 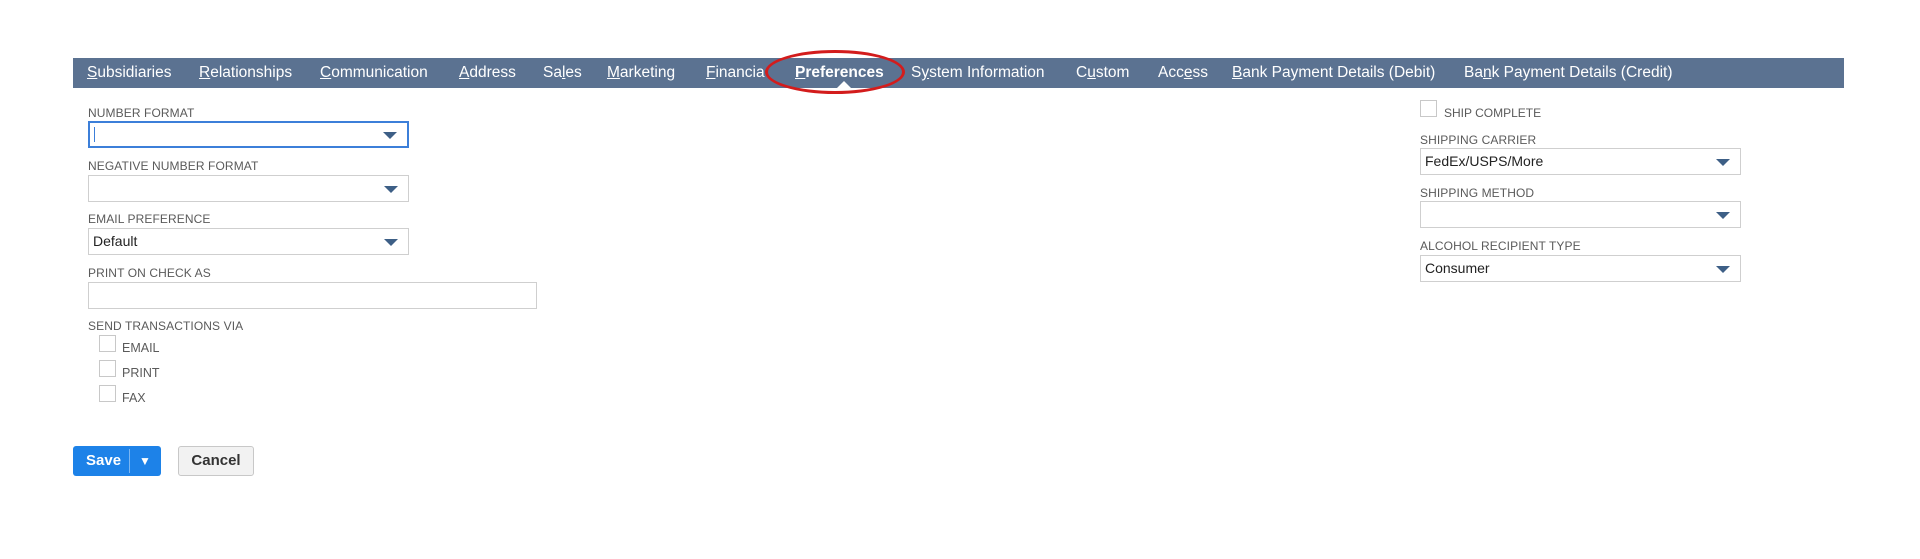 I want to click on tab-address: Address, so click(x=487, y=73).